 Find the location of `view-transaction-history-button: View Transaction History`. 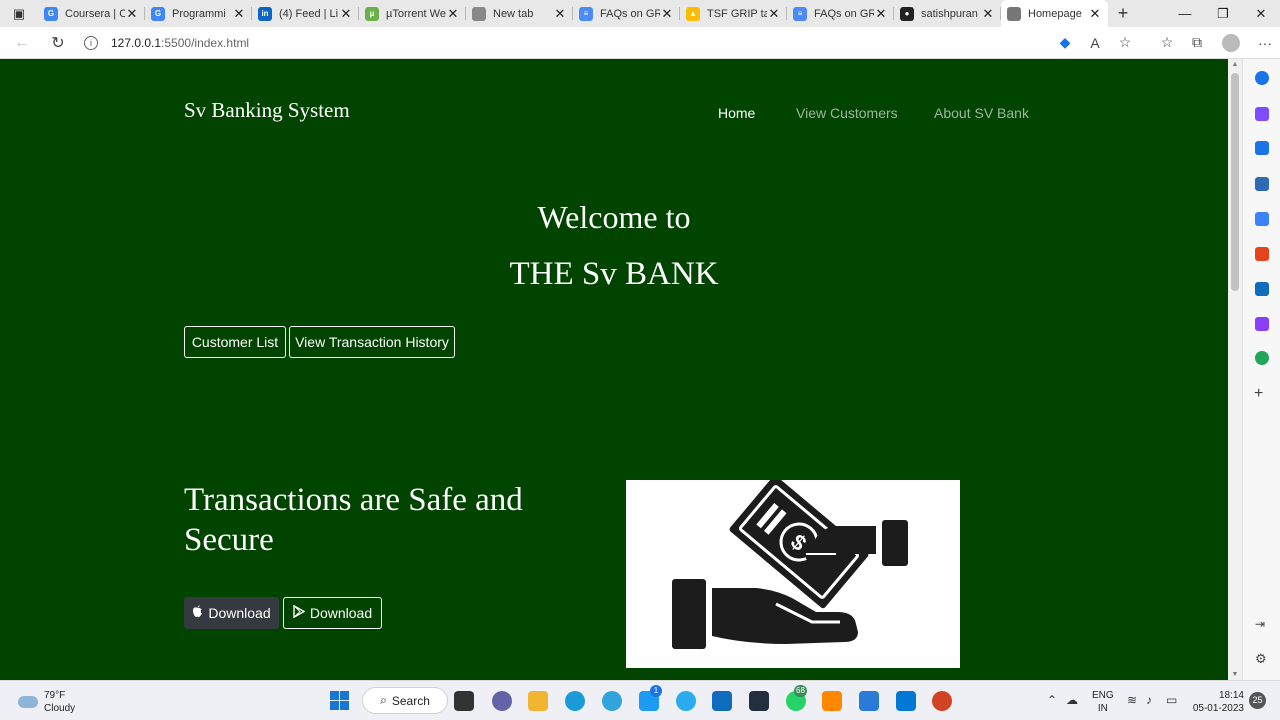

view-transaction-history-button: View Transaction History is located at coordinates (372, 342).